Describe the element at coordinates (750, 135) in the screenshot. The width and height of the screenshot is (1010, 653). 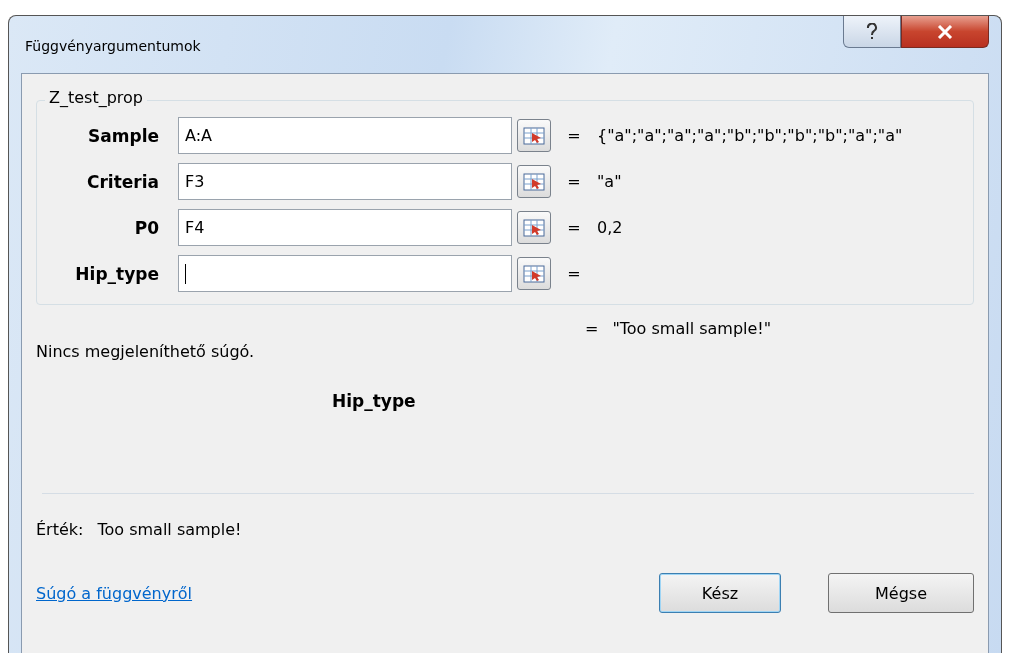
I see `argument-result: {"a";"a";"a";"a";"b";"b";"b";"b";"a";"a"` at that location.